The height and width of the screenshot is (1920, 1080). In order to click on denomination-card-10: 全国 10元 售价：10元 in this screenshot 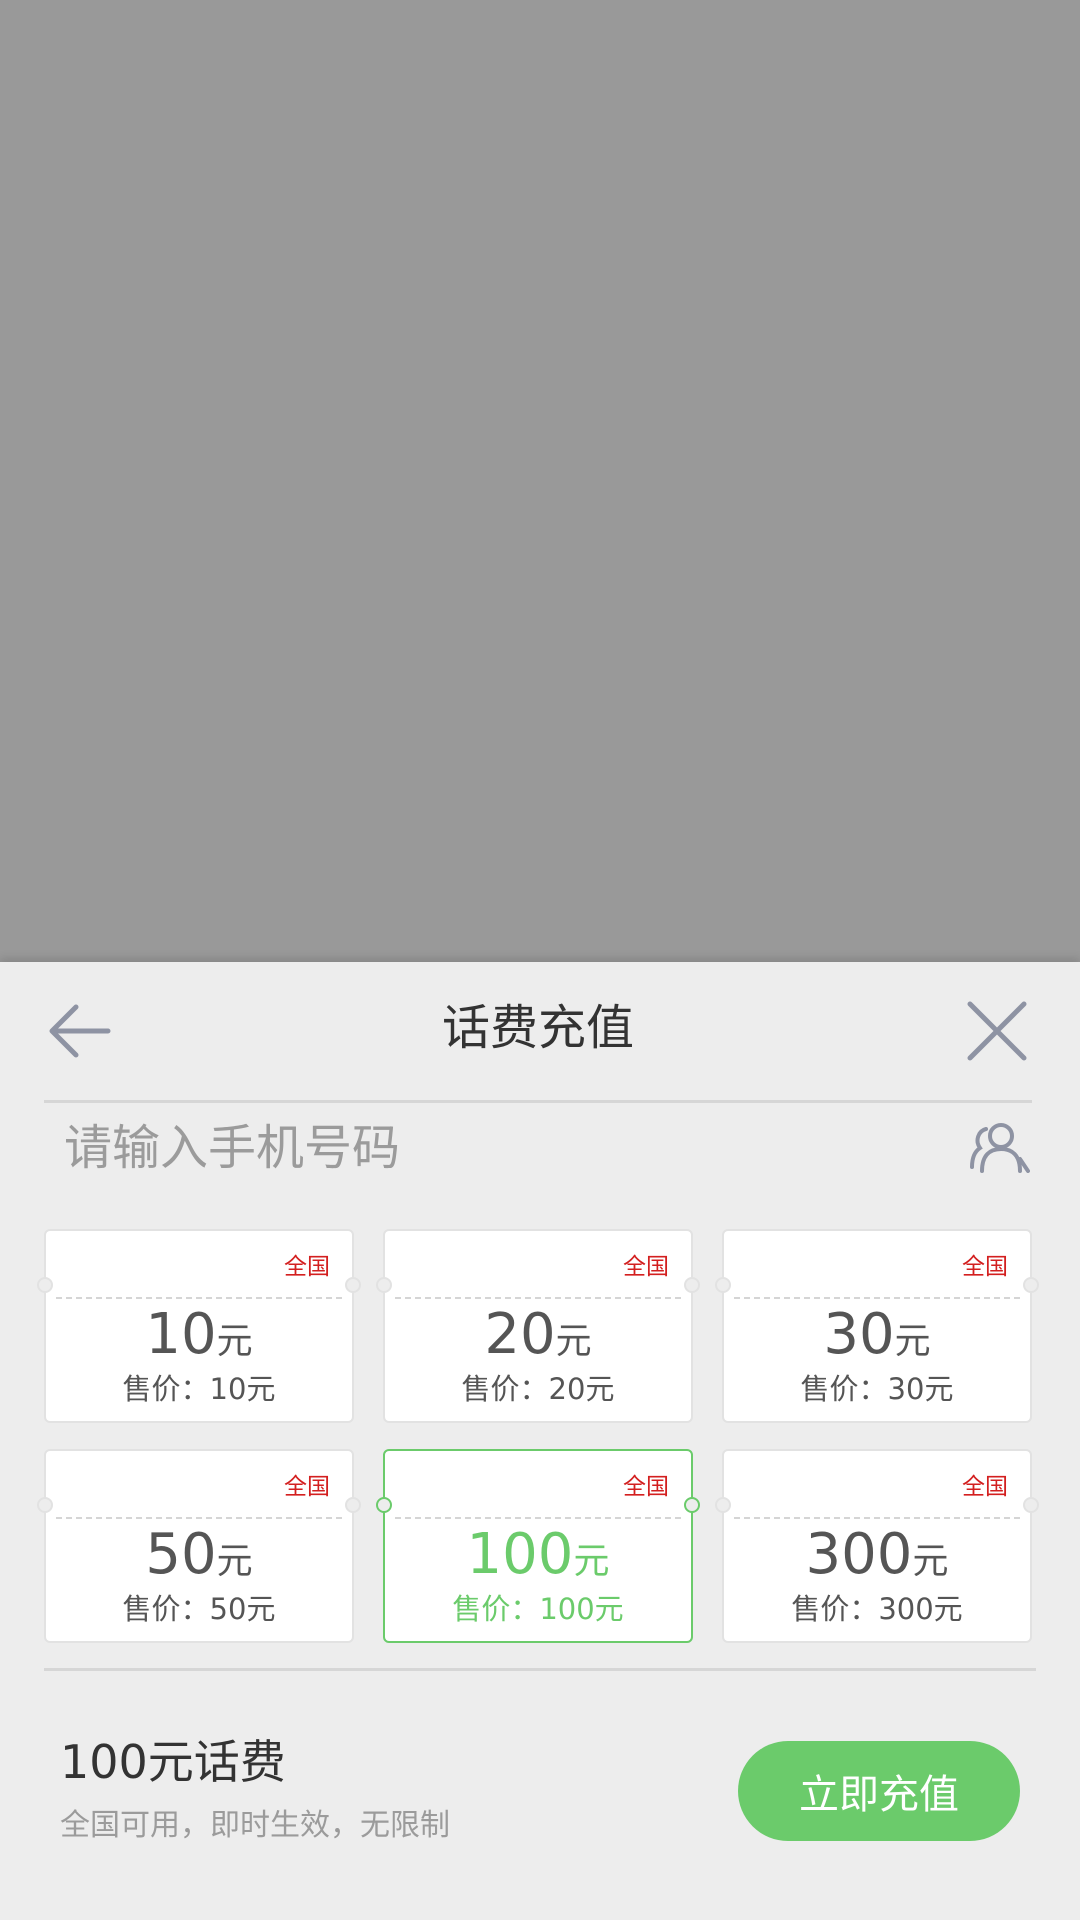, I will do `click(199, 1326)`.